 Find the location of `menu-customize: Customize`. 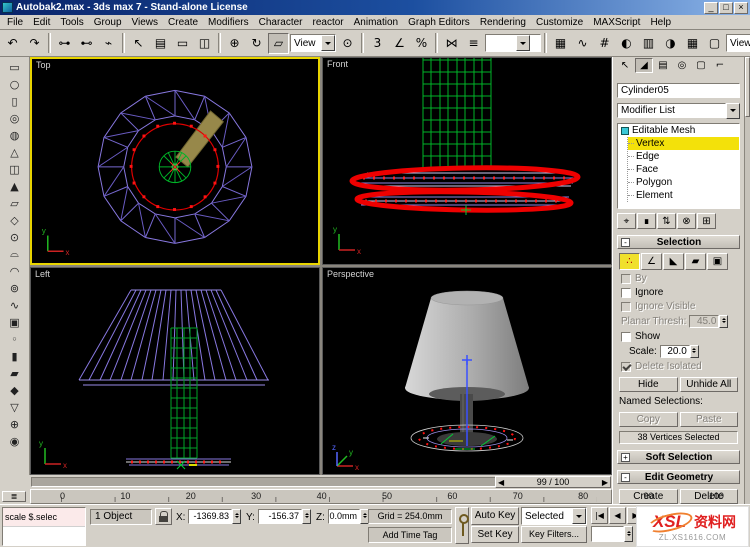

menu-customize: Customize is located at coordinates (559, 22).